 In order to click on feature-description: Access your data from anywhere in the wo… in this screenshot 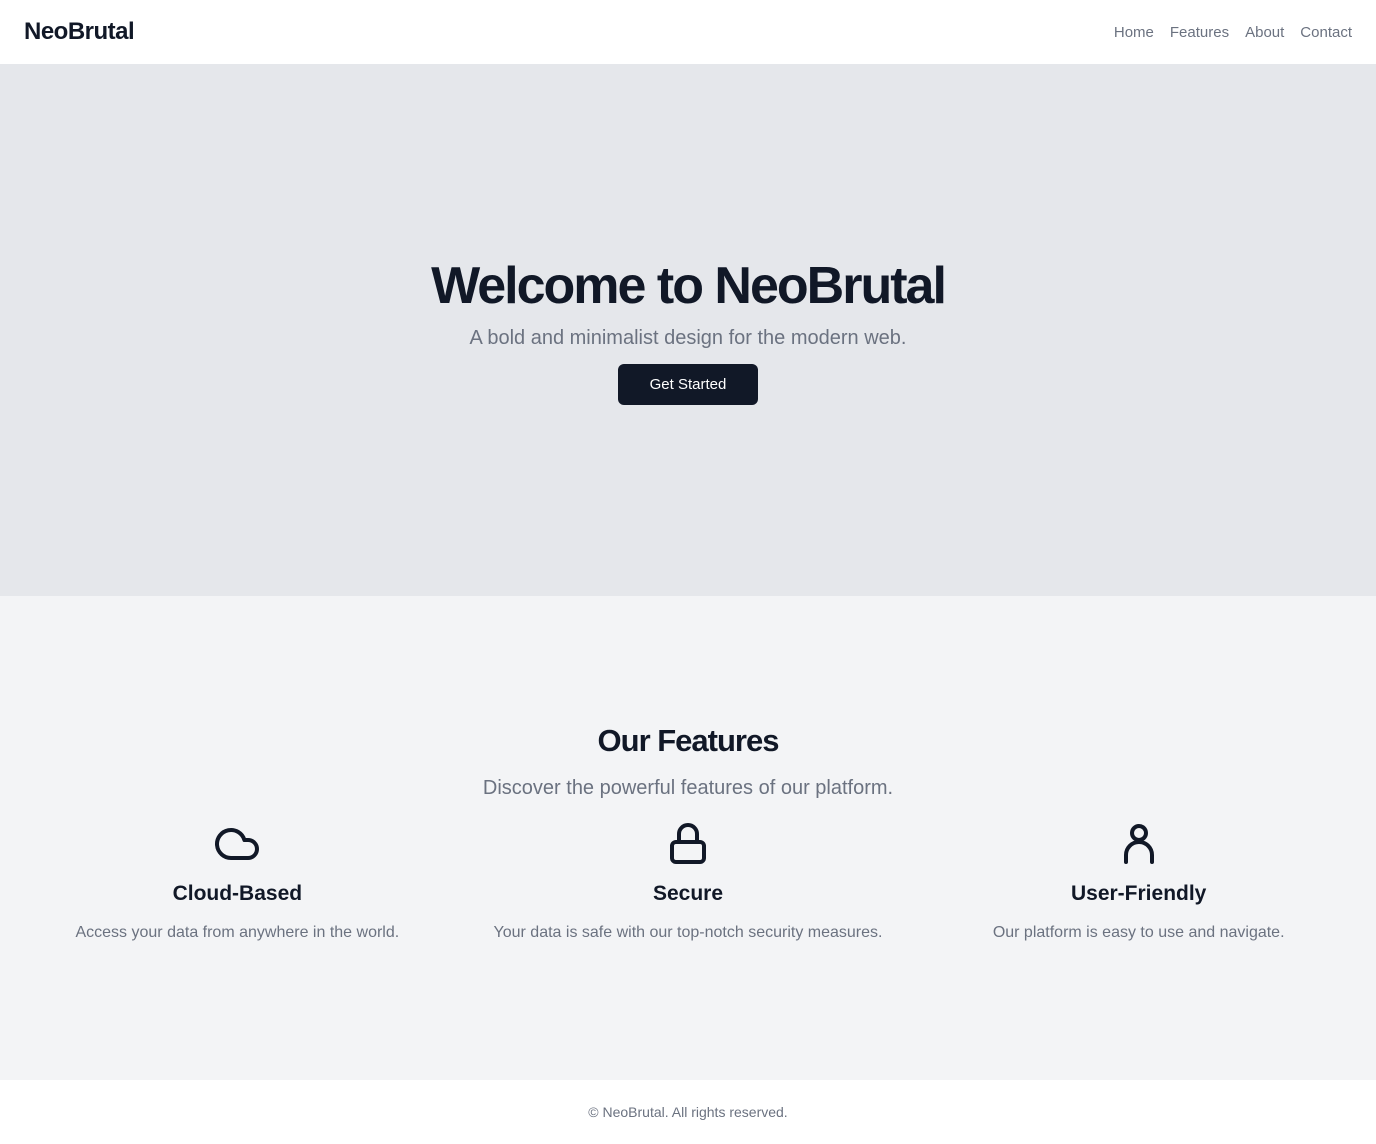, I will do `click(237, 932)`.